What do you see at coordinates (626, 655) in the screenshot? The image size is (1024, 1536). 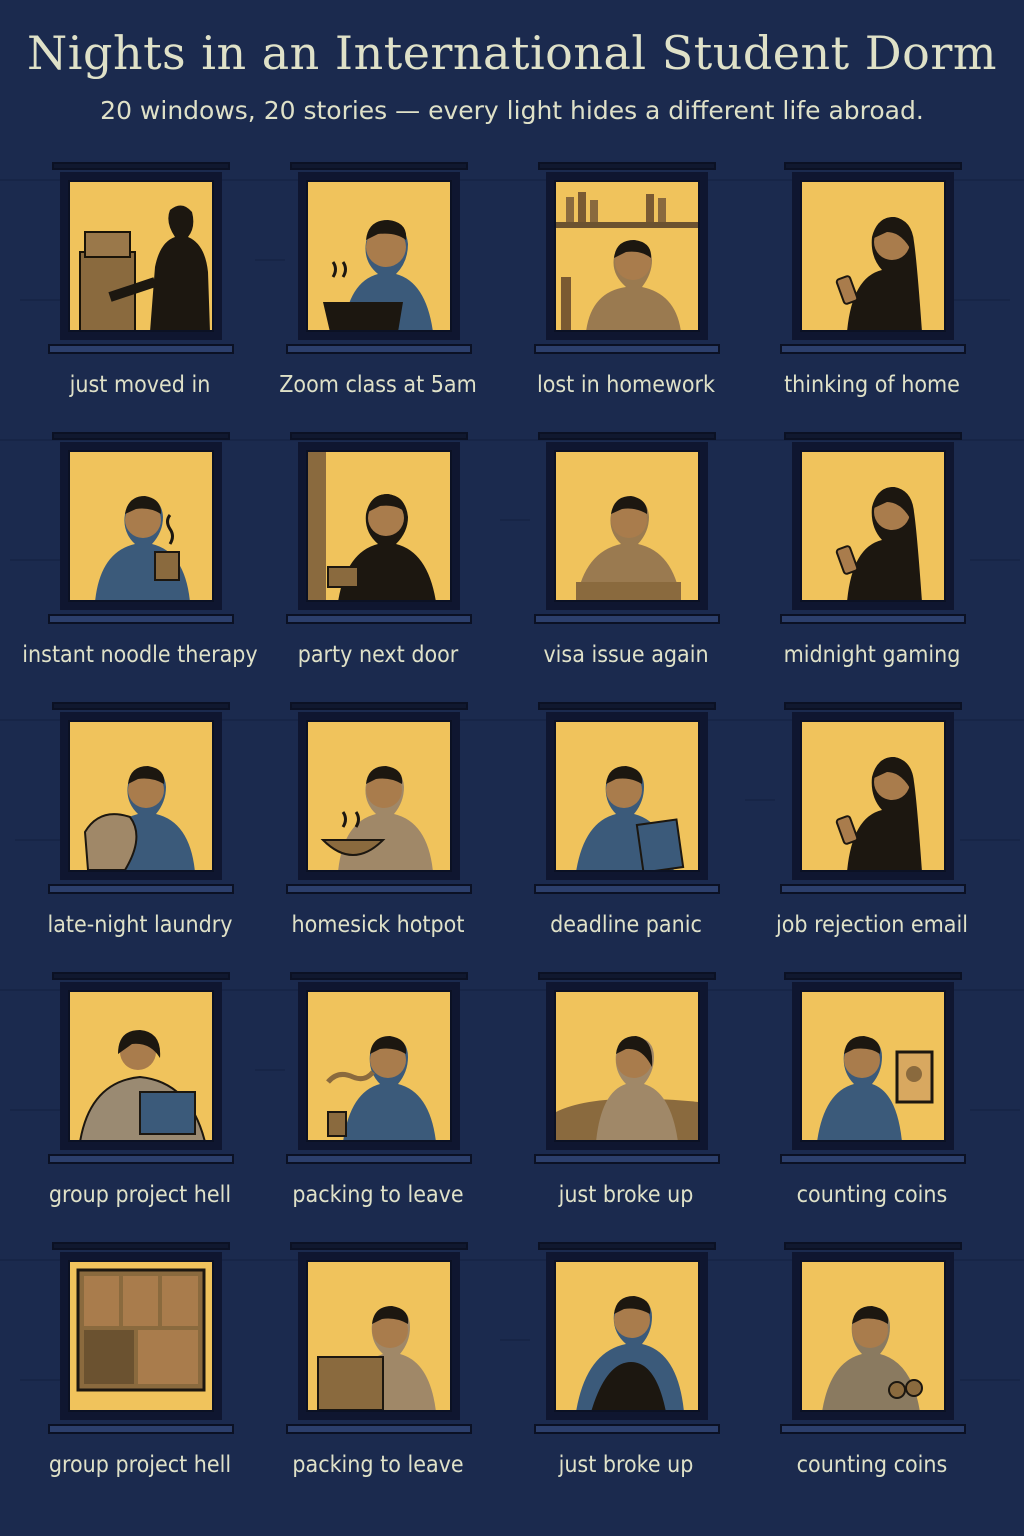 I see `window-caption: visa issue again` at bounding box center [626, 655].